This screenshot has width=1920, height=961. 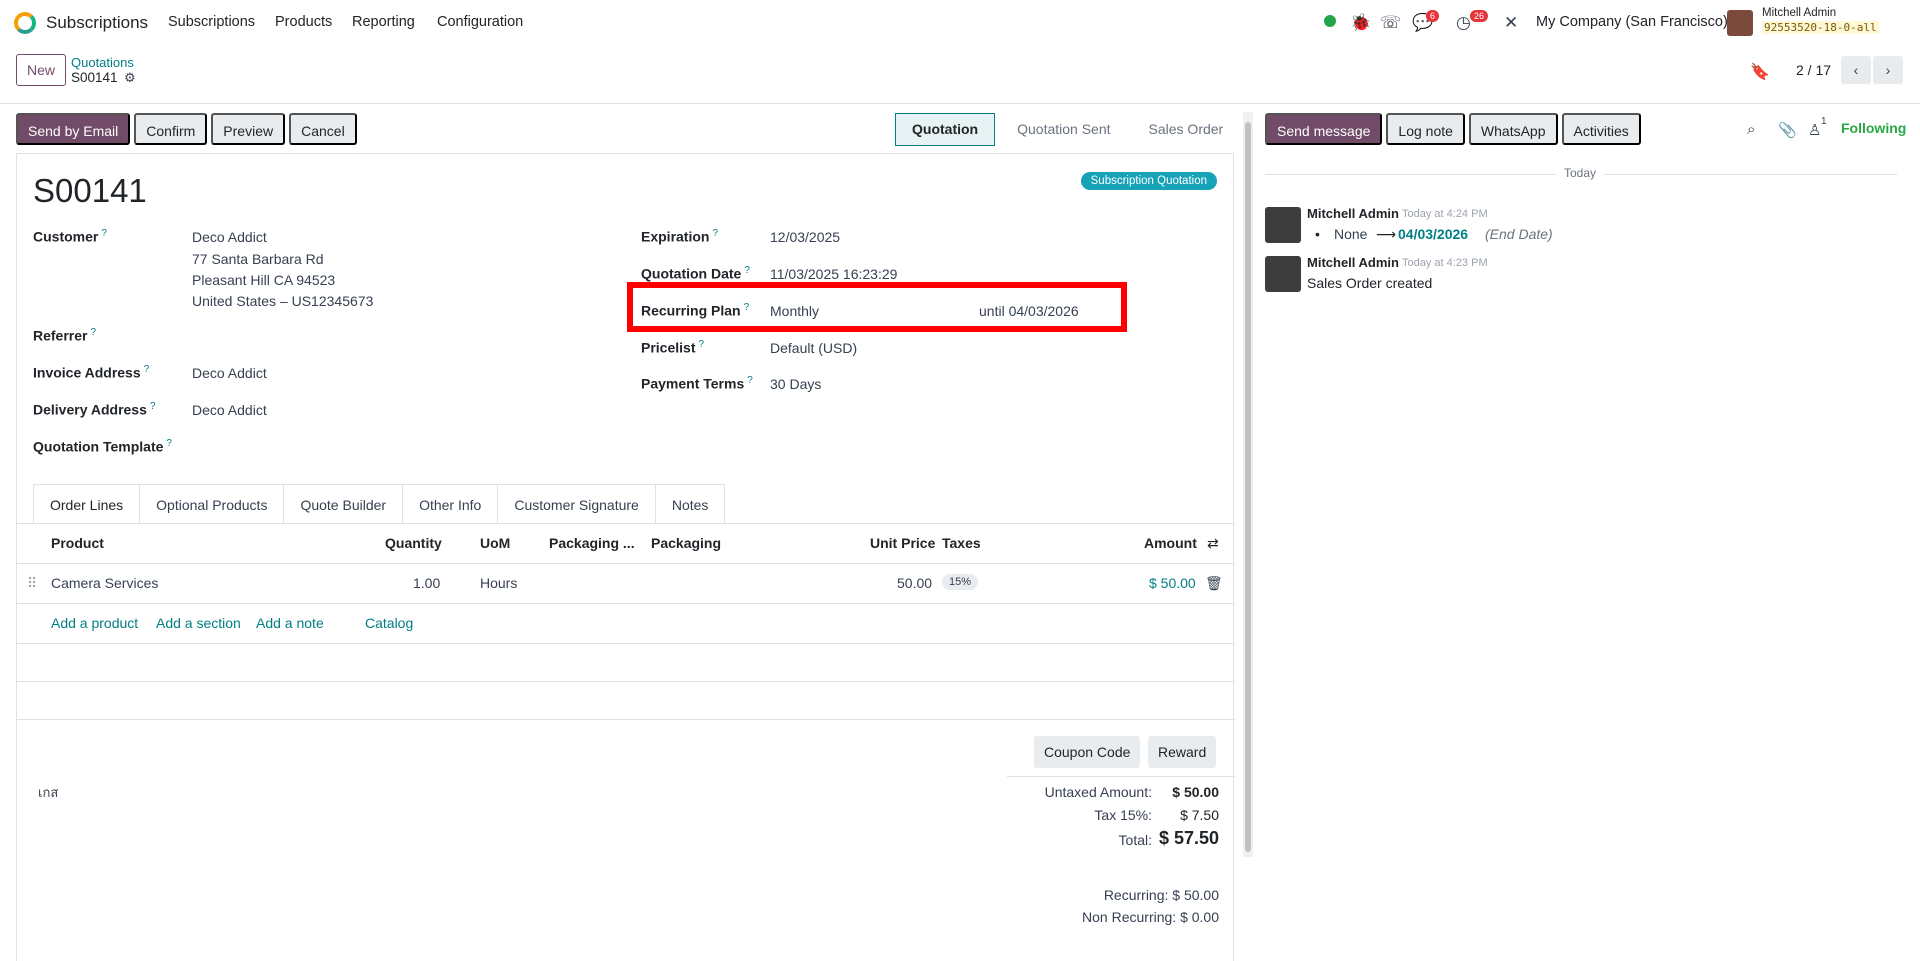 I want to click on tracking-arrow-icon: ⟶, so click(x=1386, y=234).